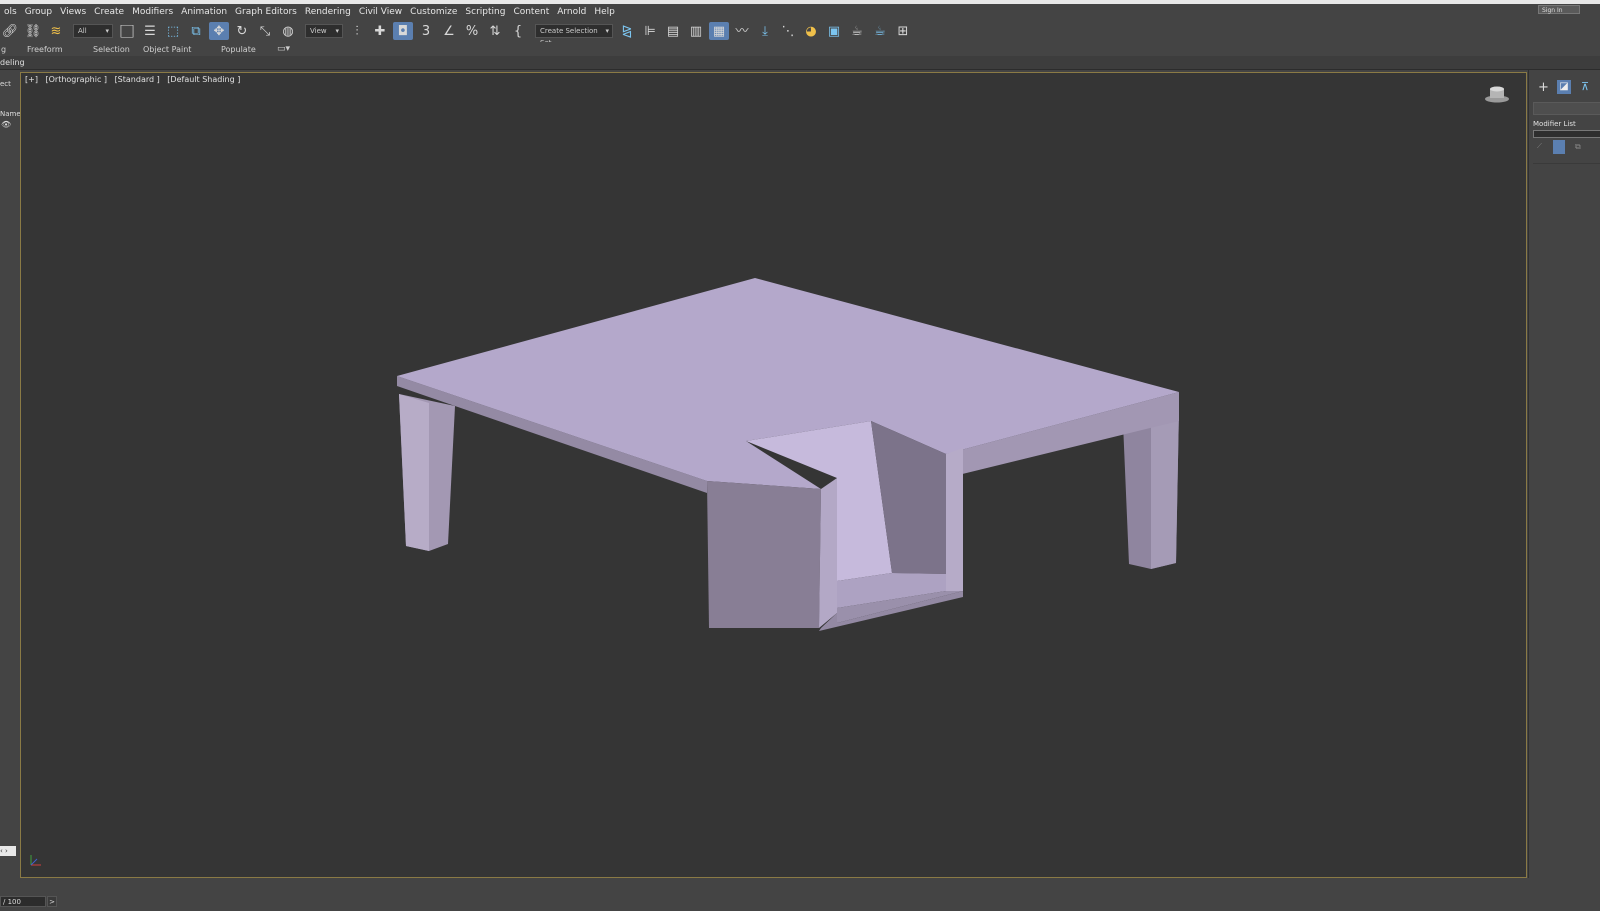  I want to click on snaps-toggle-icon: 3, so click(426, 31).